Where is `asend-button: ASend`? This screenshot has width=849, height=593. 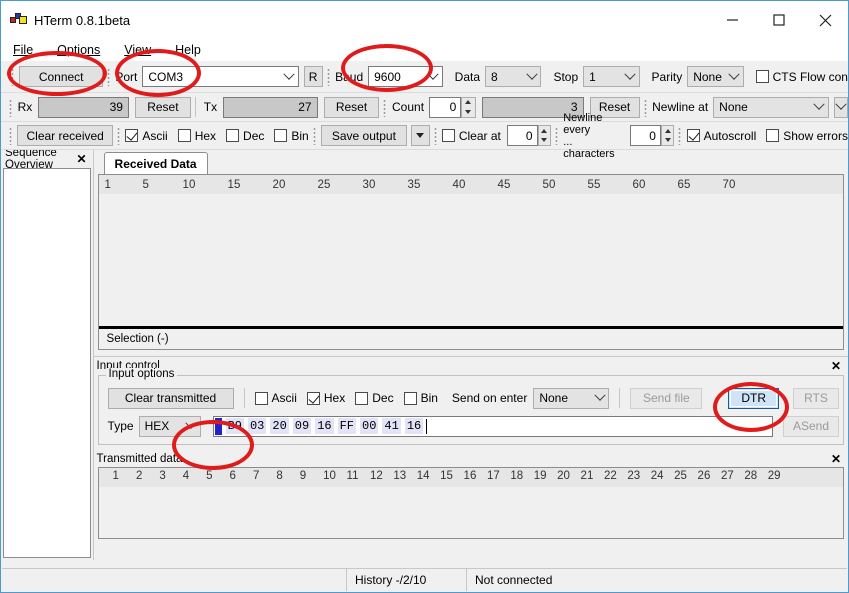
asend-button: ASend is located at coordinates (811, 426).